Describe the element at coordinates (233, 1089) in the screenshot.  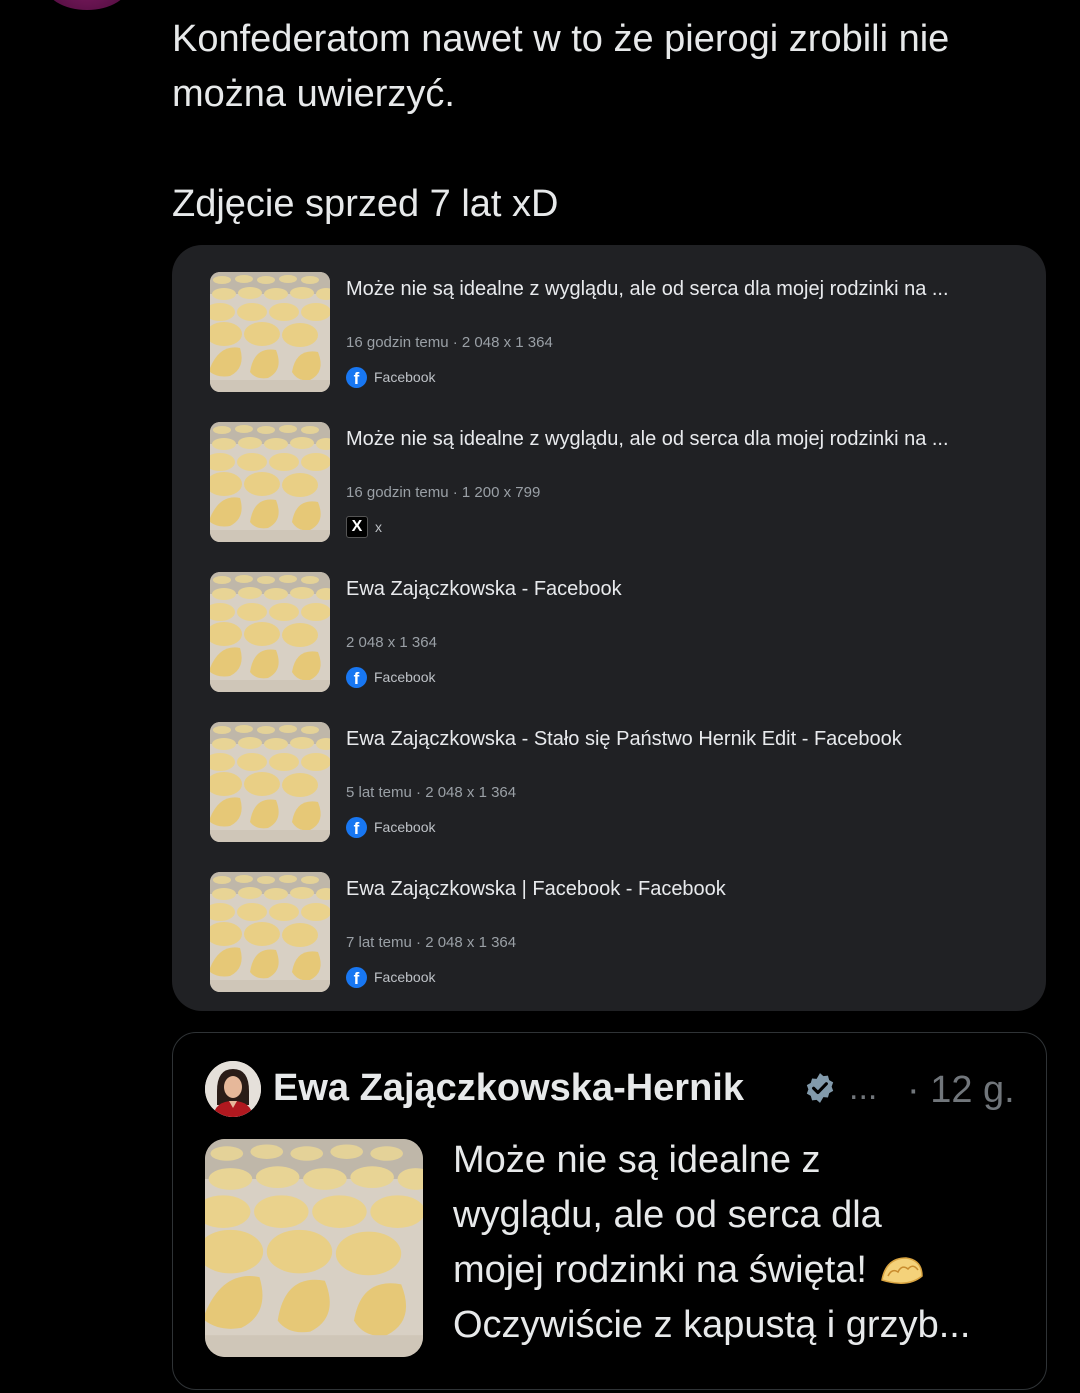
I see `author-avatar` at that location.